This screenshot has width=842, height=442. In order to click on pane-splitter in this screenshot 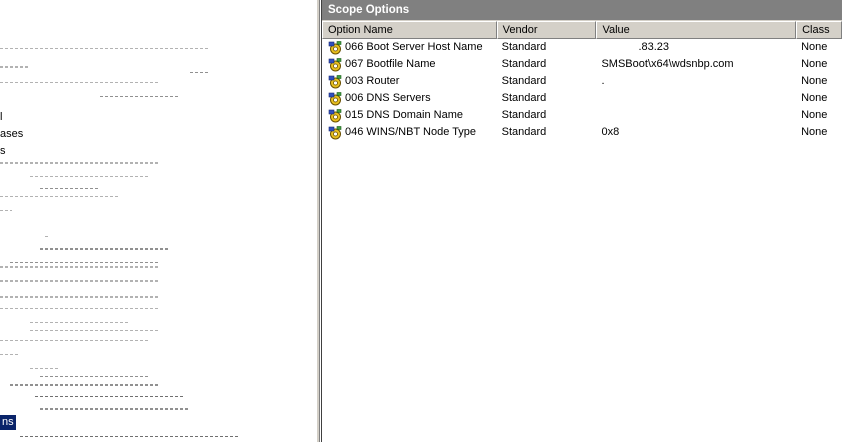, I will do `click(318, 221)`.